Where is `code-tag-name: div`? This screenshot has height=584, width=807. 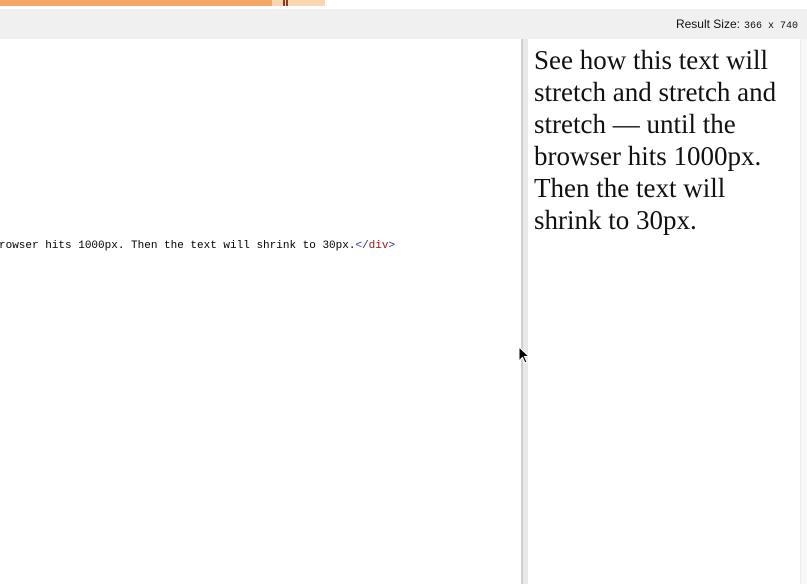 code-tag-name: div is located at coordinates (378, 246).